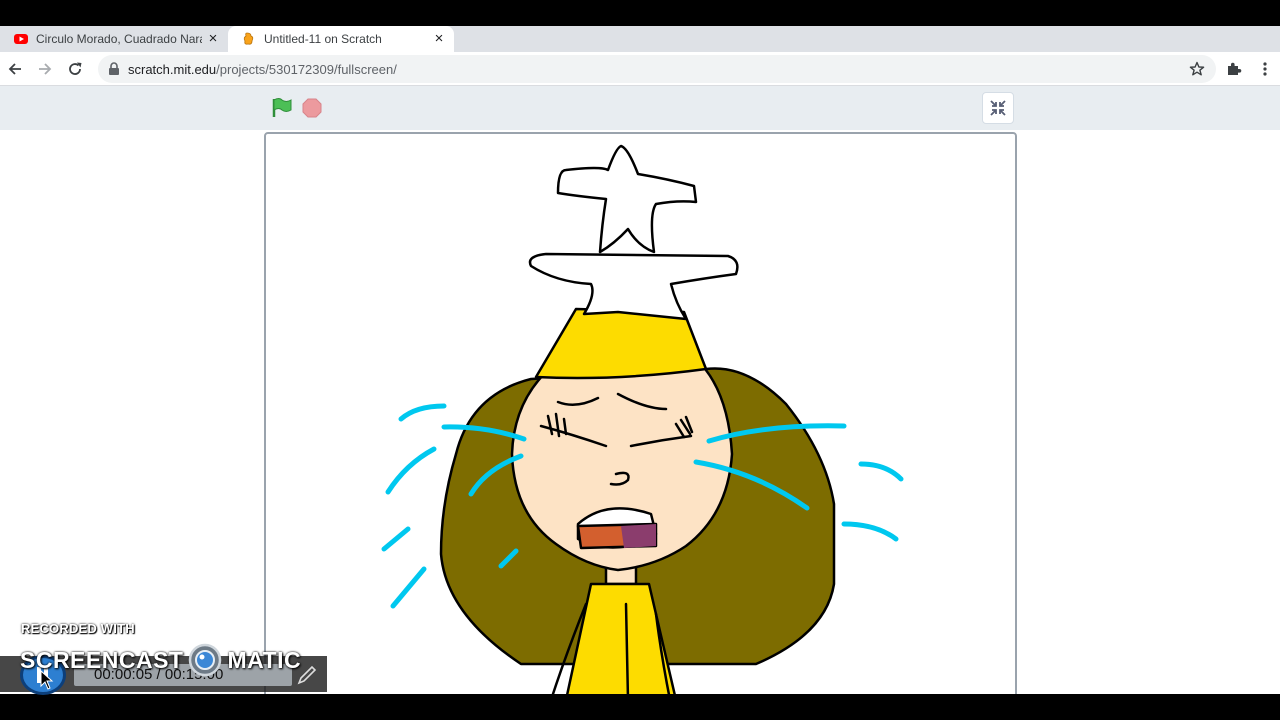  What do you see at coordinates (312, 108) in the screenshot?
I see `stop-icon` at bounding box center [312, 108].